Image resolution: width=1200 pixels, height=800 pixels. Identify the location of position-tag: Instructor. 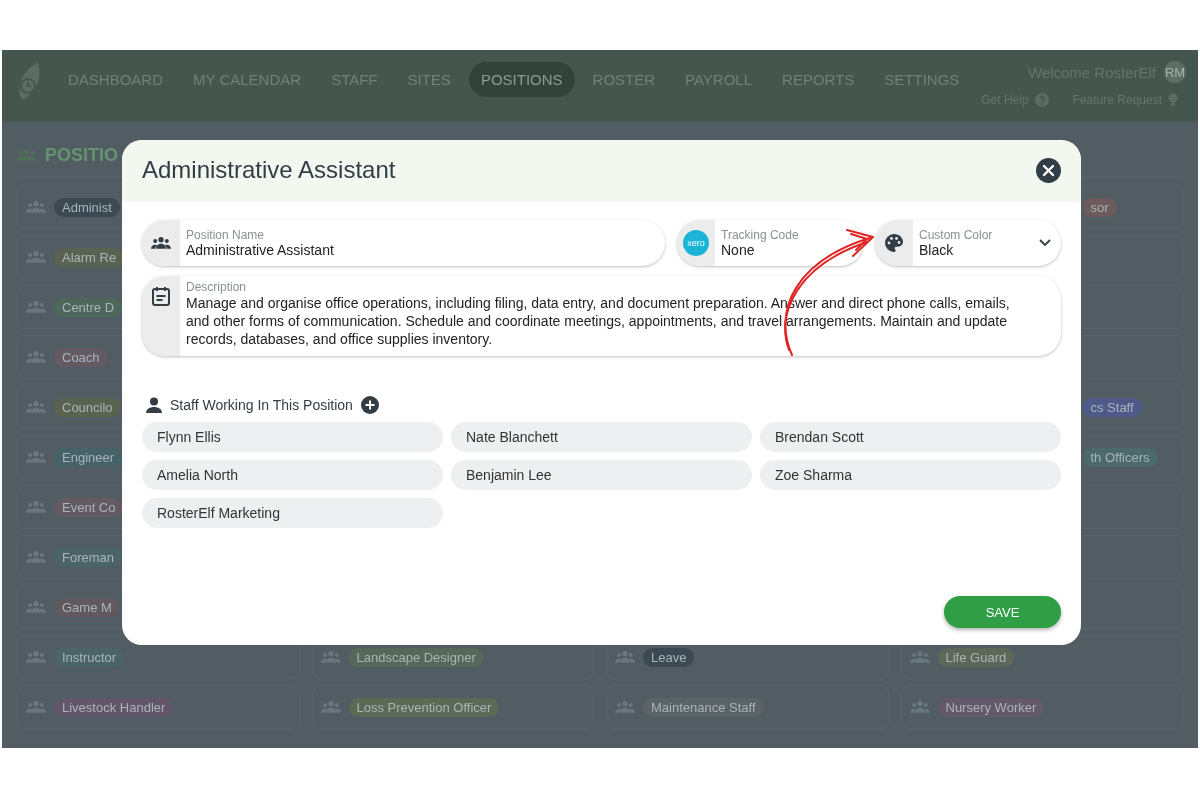
(89, 657).